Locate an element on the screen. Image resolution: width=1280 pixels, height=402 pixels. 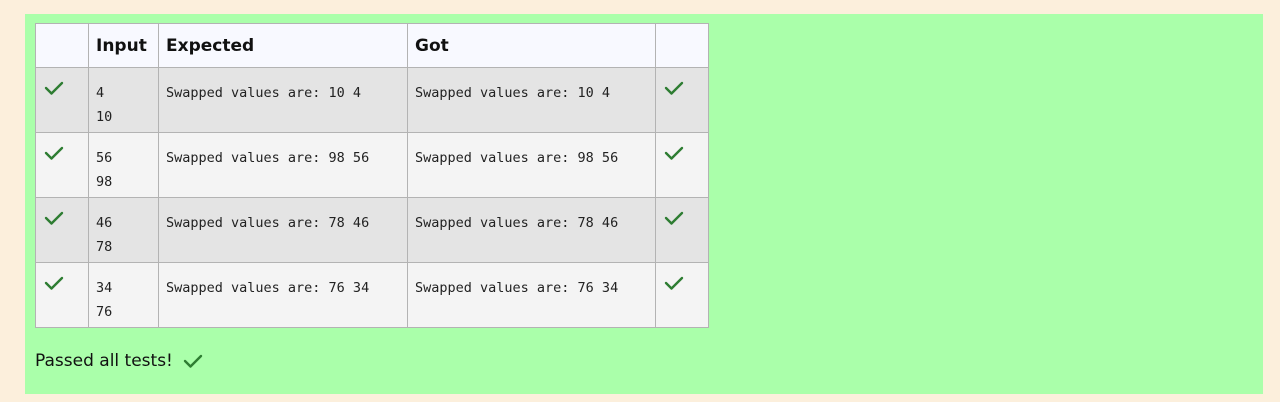
got-cell: Swapped values are: 98 56 is located at coordinates (531, 165).